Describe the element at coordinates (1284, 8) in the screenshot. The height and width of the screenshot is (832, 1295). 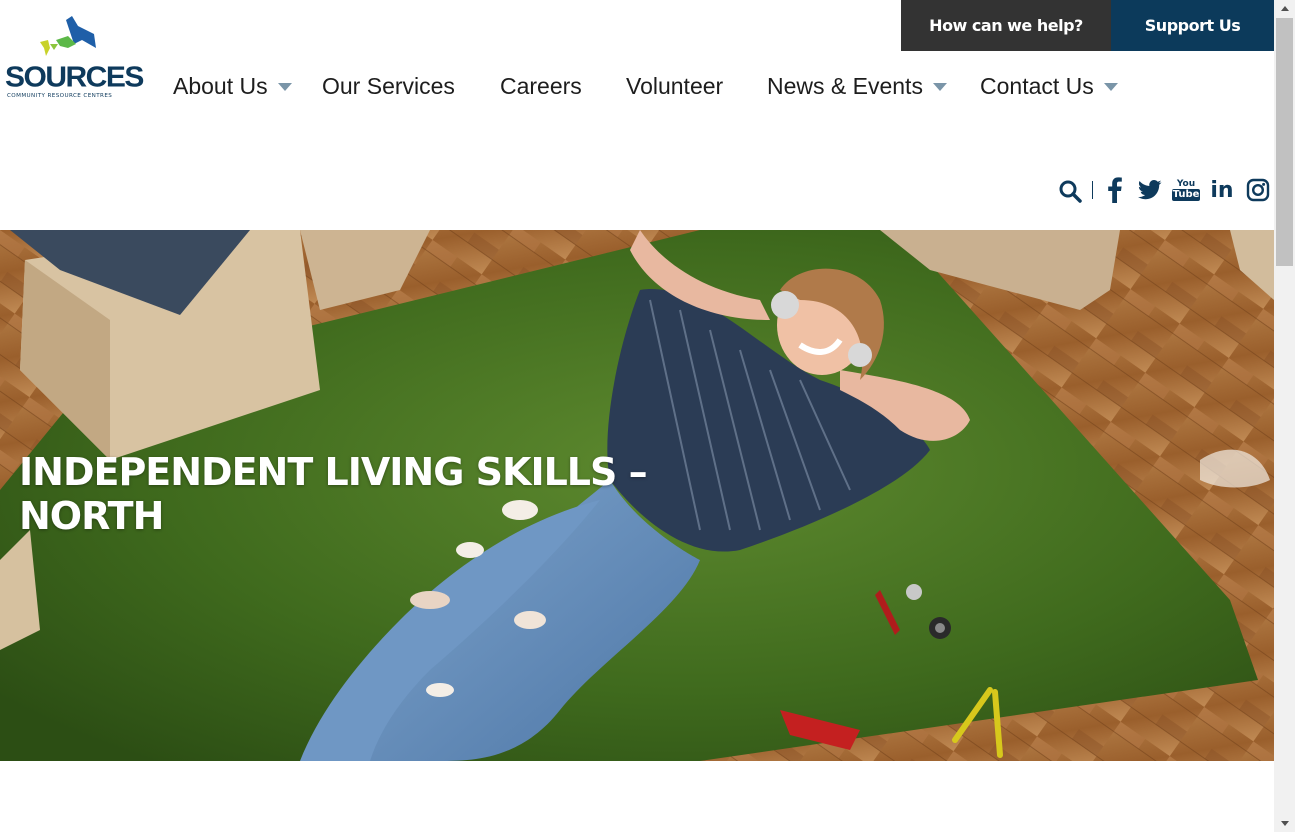
I see `scroll-up-arrow-icon` at that location.